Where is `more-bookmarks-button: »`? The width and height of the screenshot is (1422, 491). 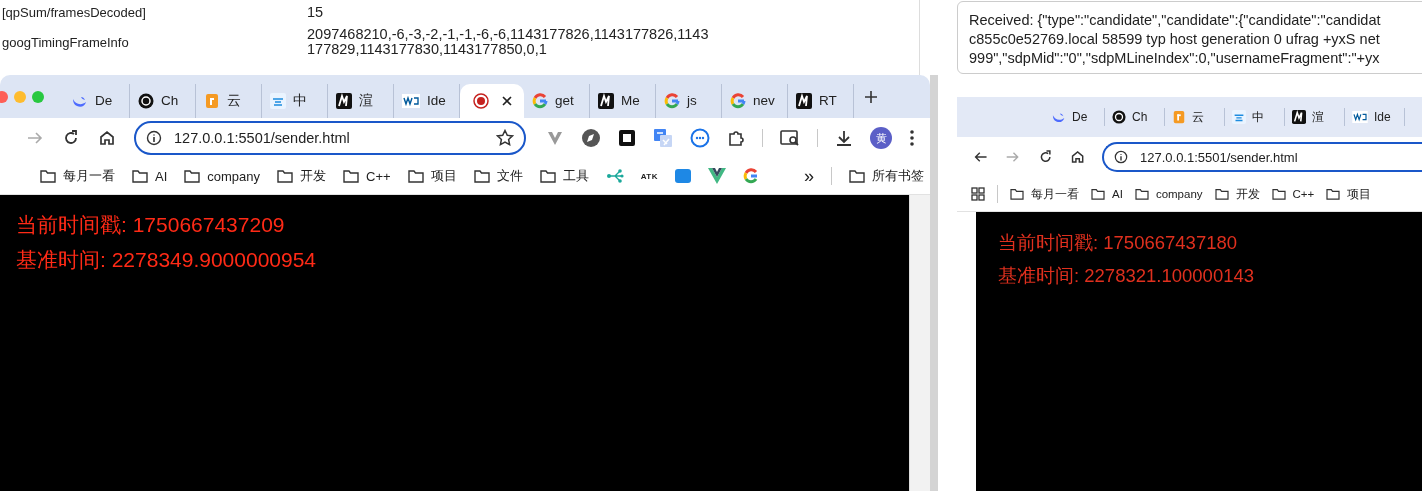 more-bookmarks-button: » is located at coordinates (809, 176).